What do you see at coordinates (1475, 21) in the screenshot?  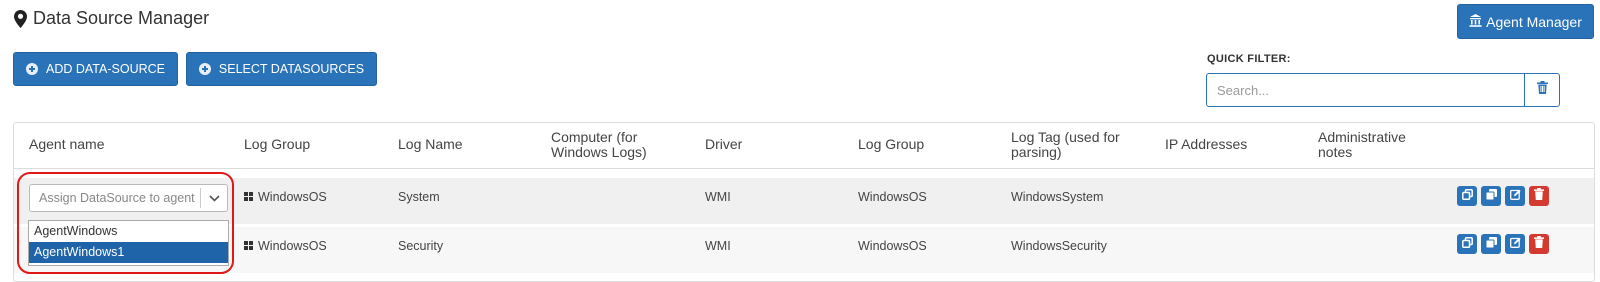 I see `building-icon` at bounding box center [1475, 21].